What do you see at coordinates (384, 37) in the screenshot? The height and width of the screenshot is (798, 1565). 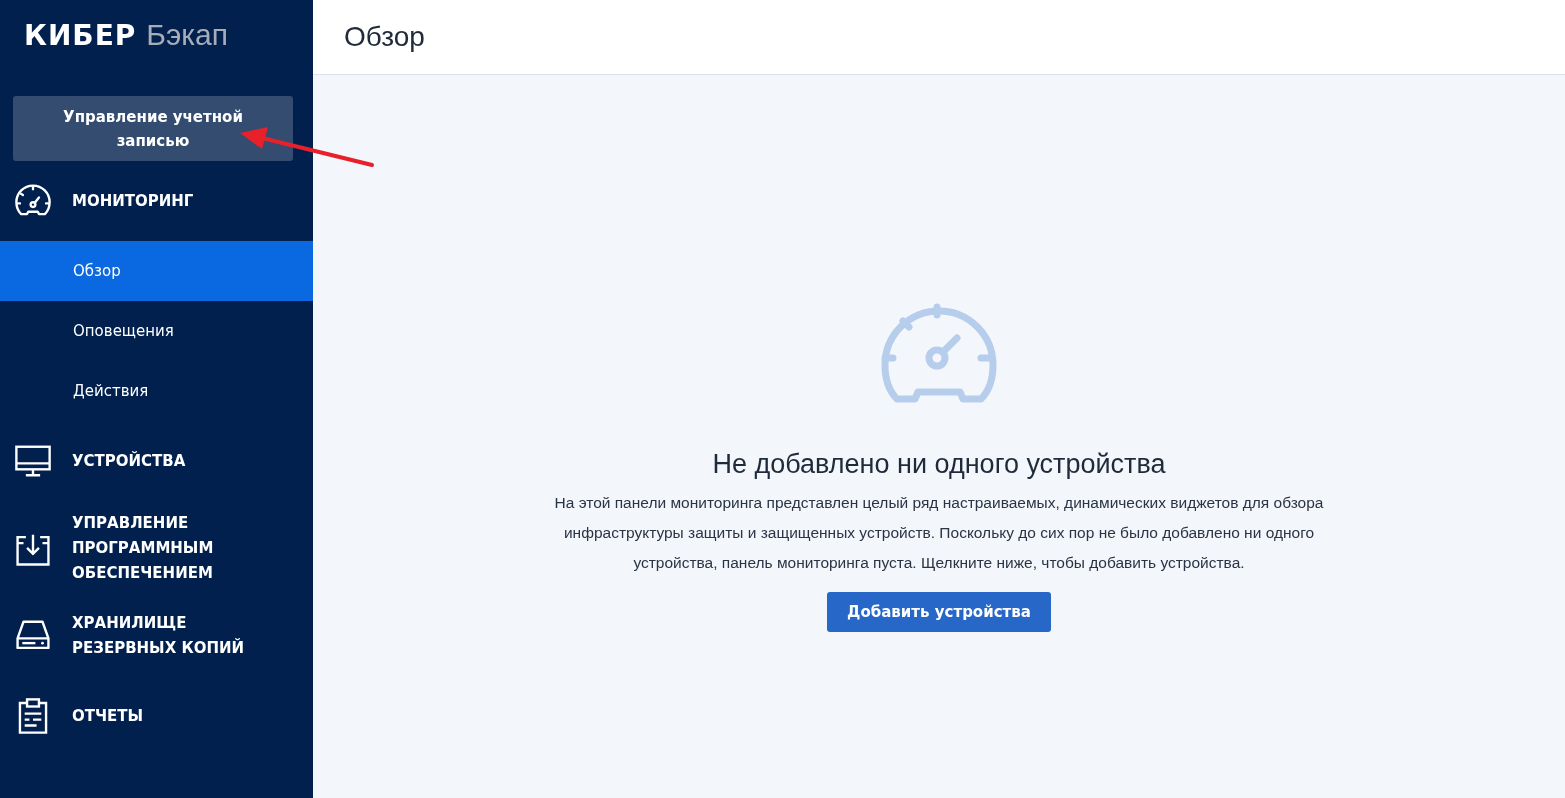 I see `page-title: Обзор` at bounding box center [384, 37].